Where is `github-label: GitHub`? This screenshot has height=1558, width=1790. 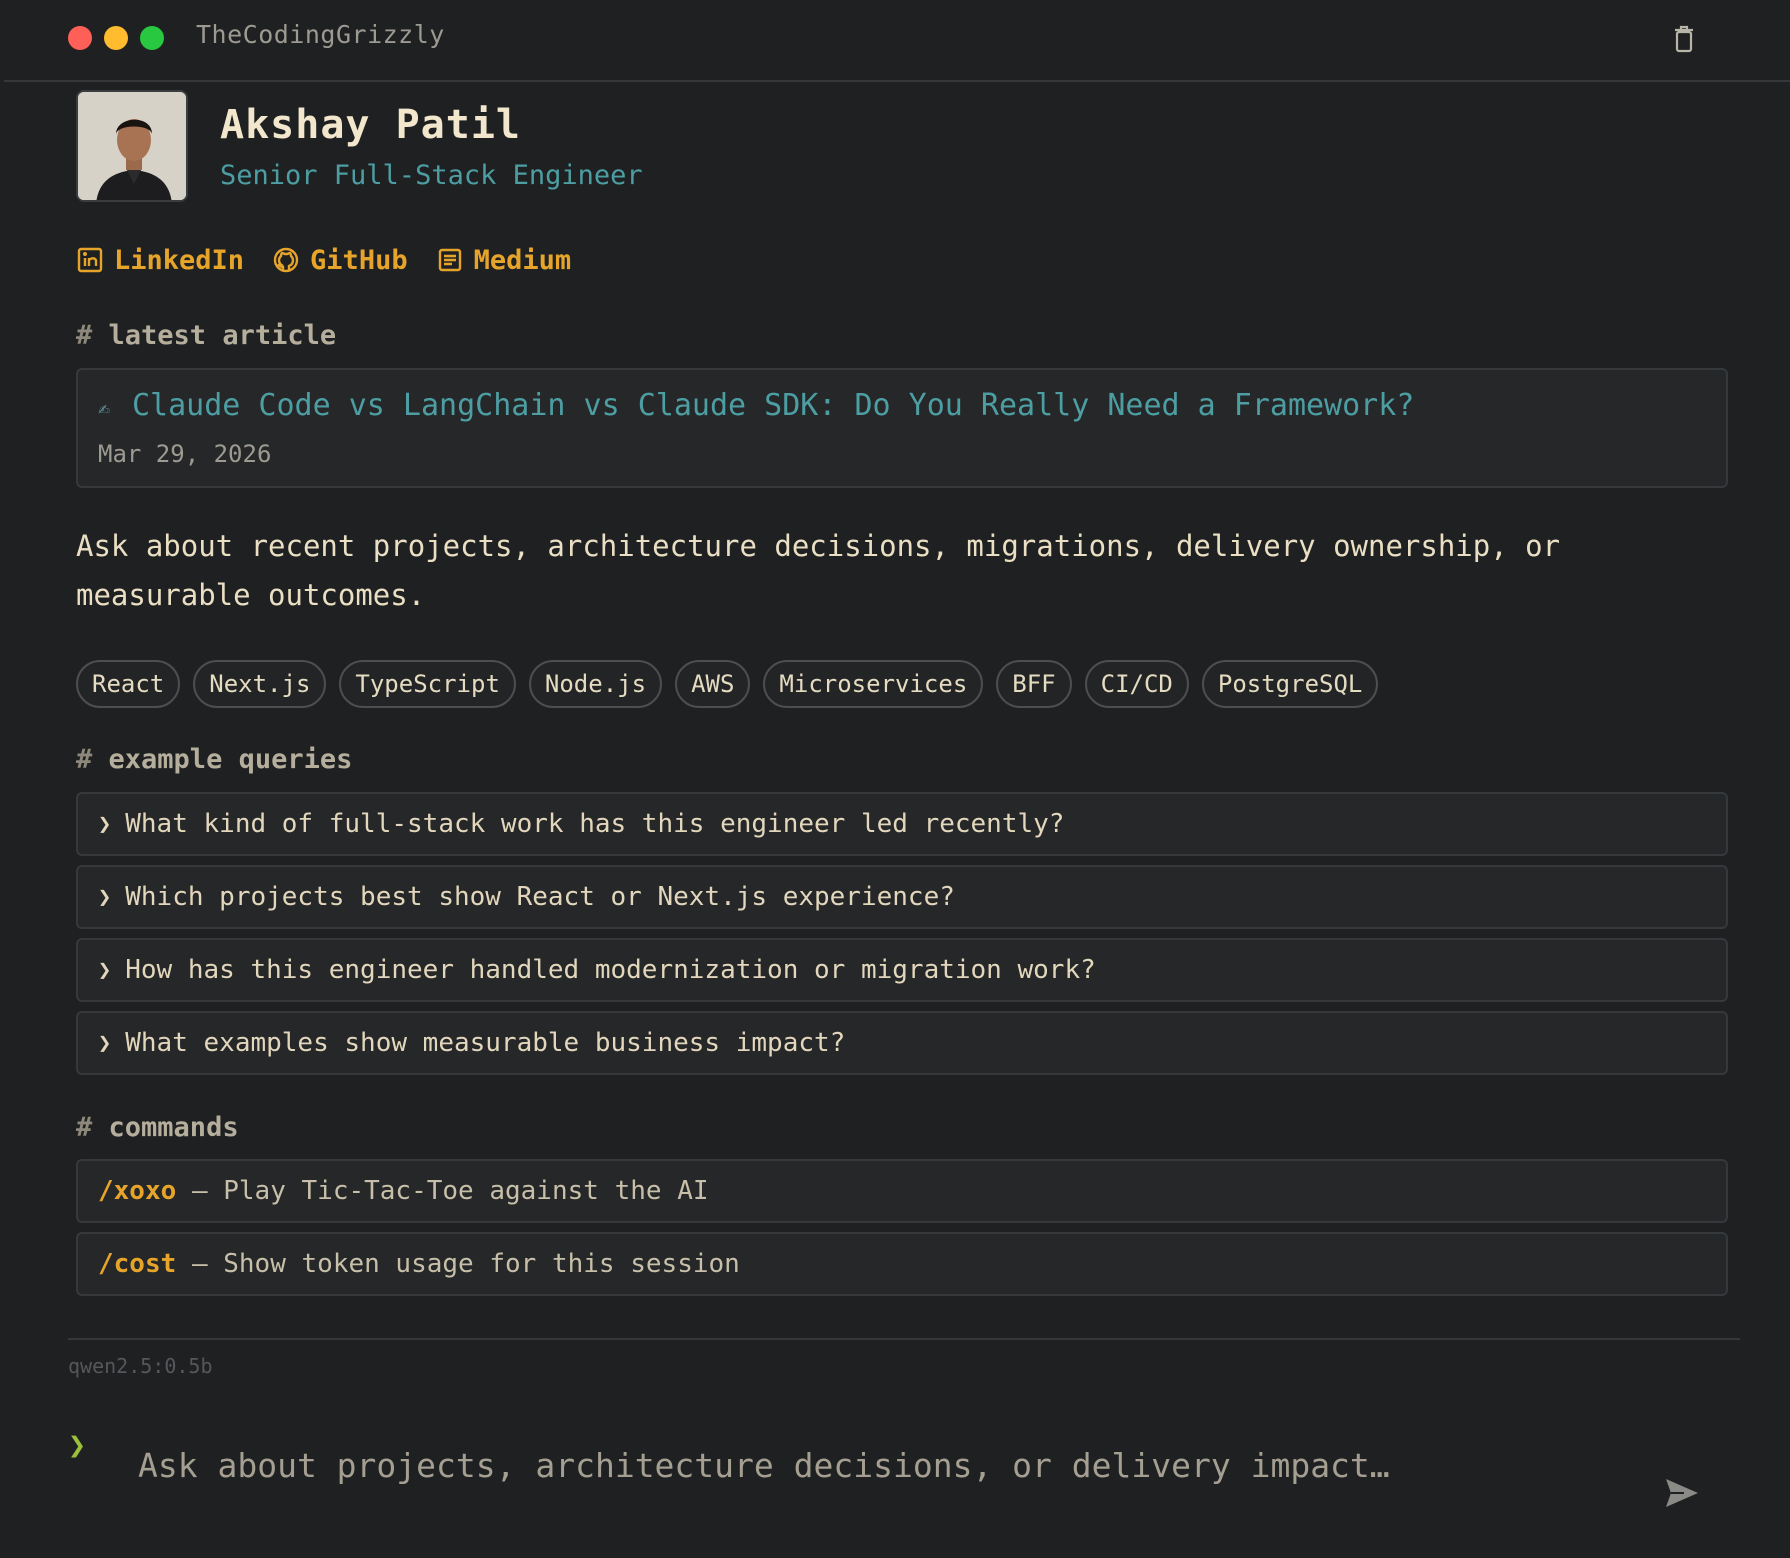
github-label: GitHub is located at coordinates (359, 260).